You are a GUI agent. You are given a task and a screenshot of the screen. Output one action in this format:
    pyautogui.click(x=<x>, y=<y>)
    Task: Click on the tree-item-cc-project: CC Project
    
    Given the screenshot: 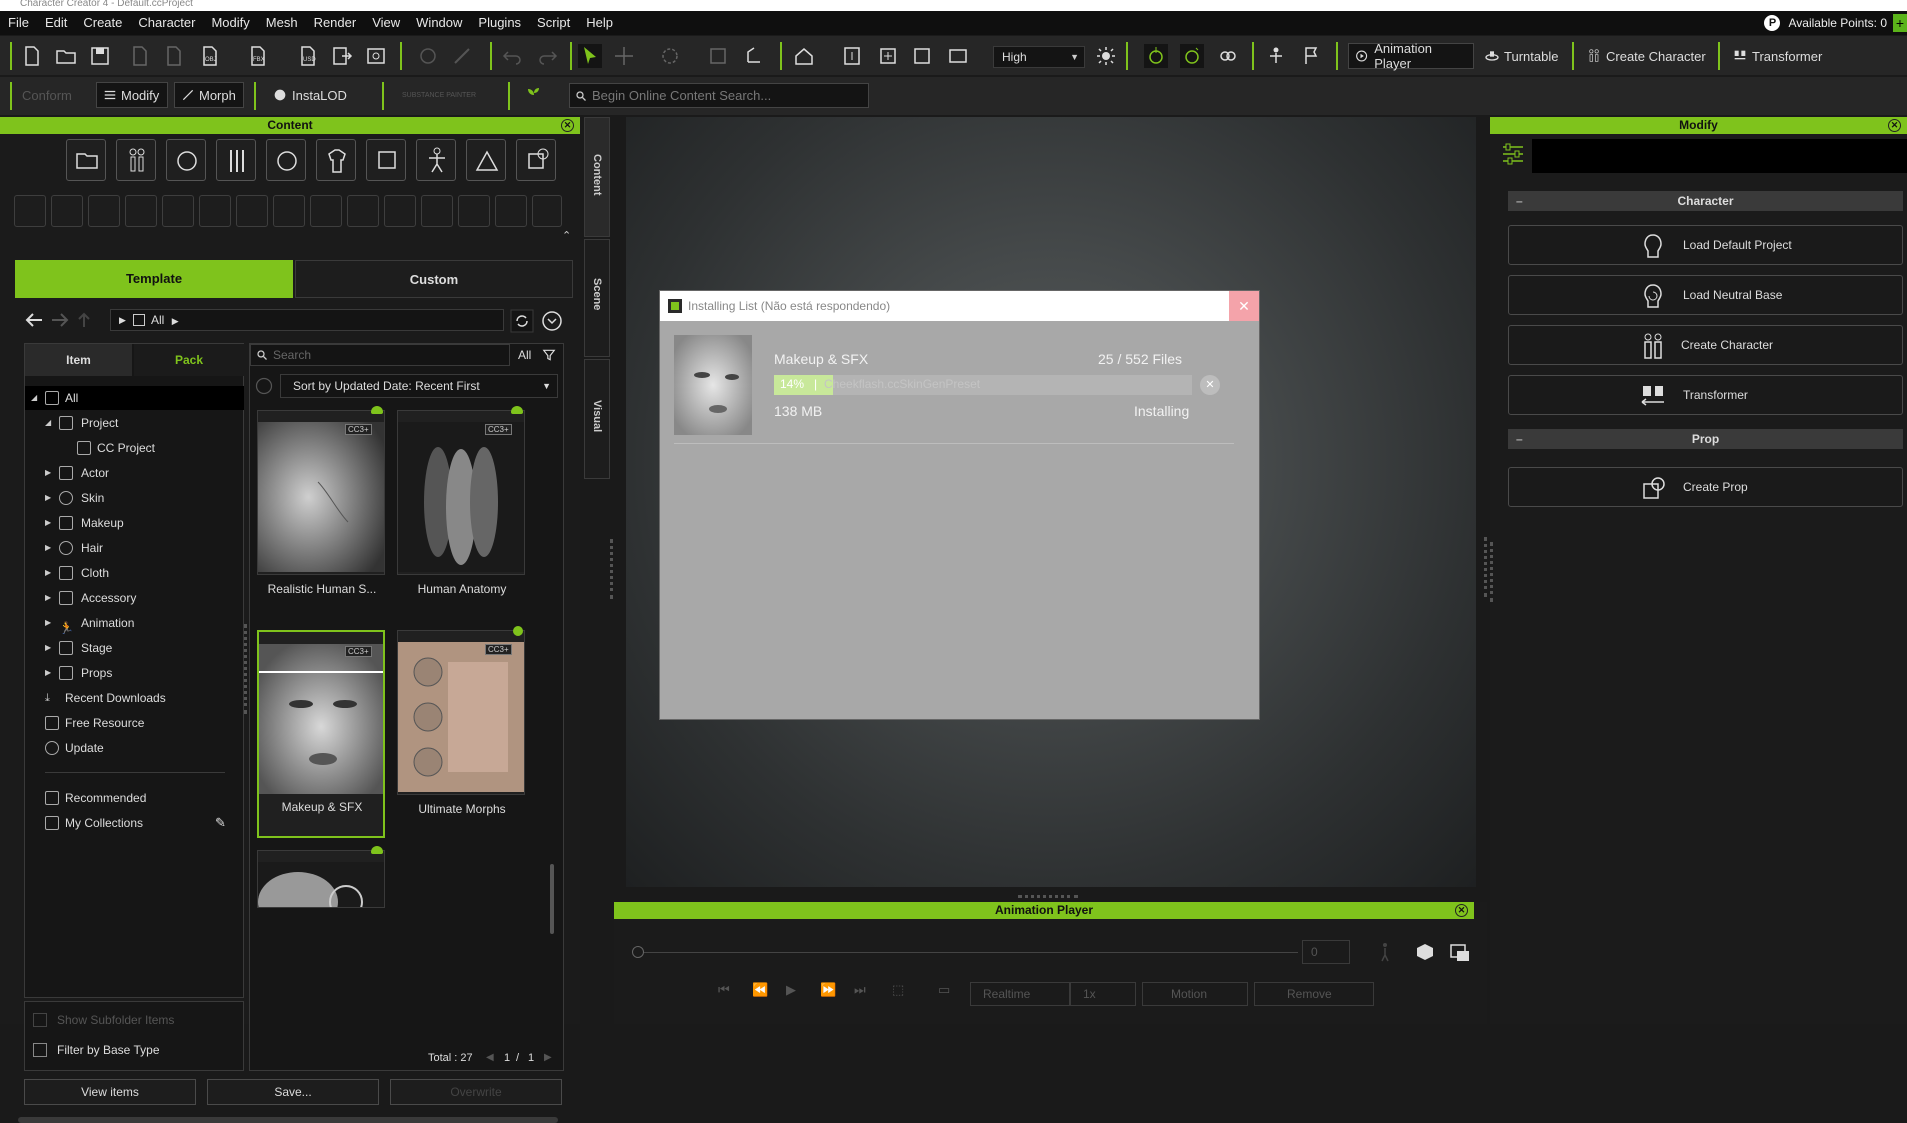 What is the action you would take?
    pyautogui.click(x=134, y=448)
    